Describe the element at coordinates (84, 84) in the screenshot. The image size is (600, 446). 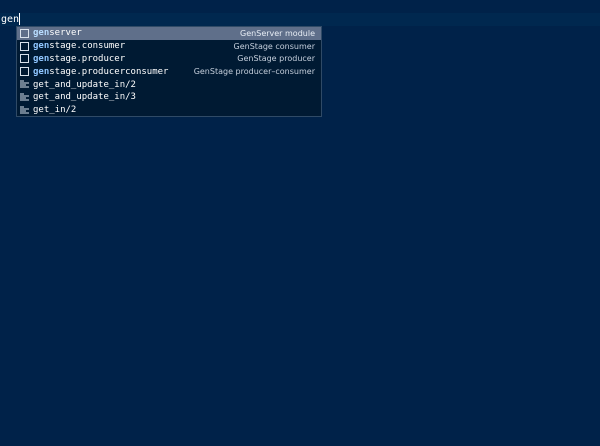
I see `suggestion-label: get_and_update_in/2` at that location.